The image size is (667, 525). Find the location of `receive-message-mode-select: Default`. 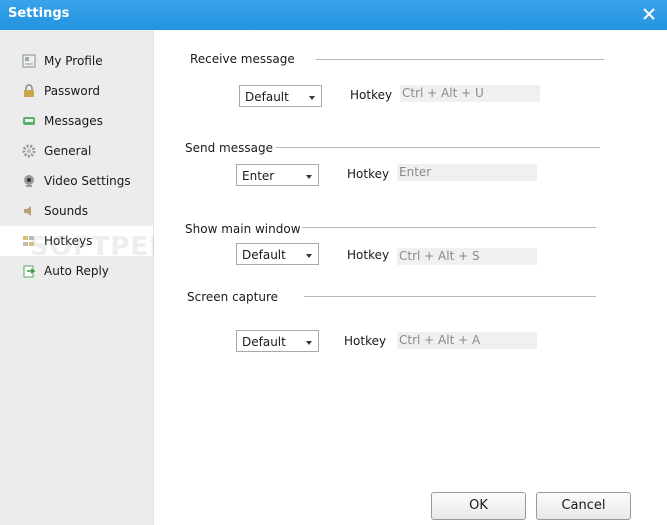

receive-message-mode-select: Default is located at coordinates (280, 96).